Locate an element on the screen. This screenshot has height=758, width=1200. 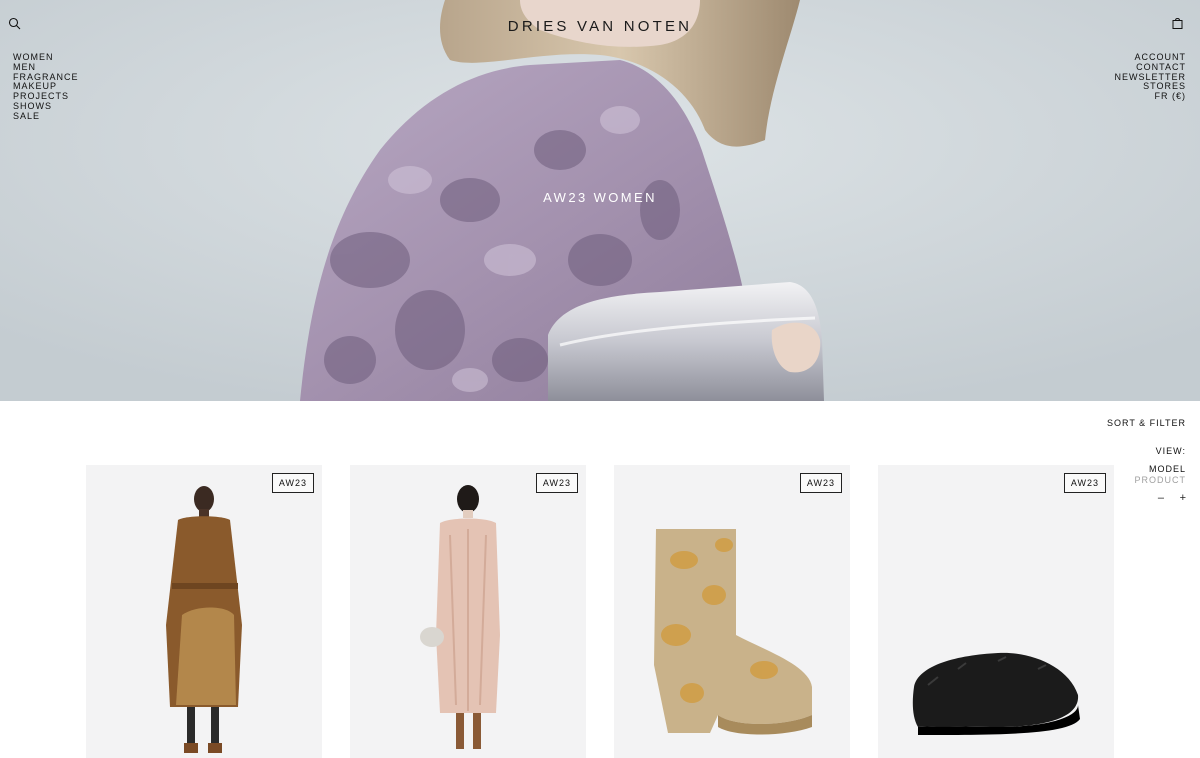
product-image-fur-clog is located at coordinates (996, 693).